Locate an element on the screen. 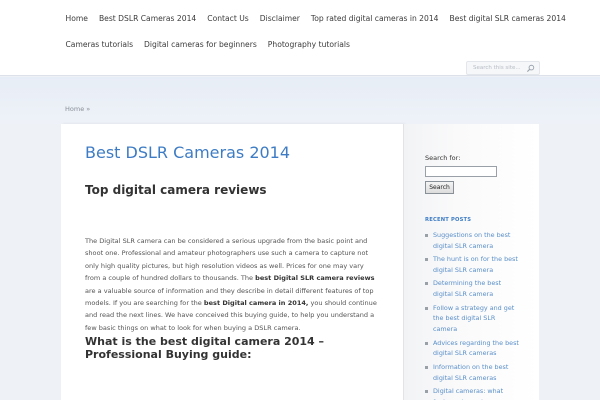  nav-best-digital-slr-cameras: Best digital SLR cameras 2014 is located at coordinates (507, 18).